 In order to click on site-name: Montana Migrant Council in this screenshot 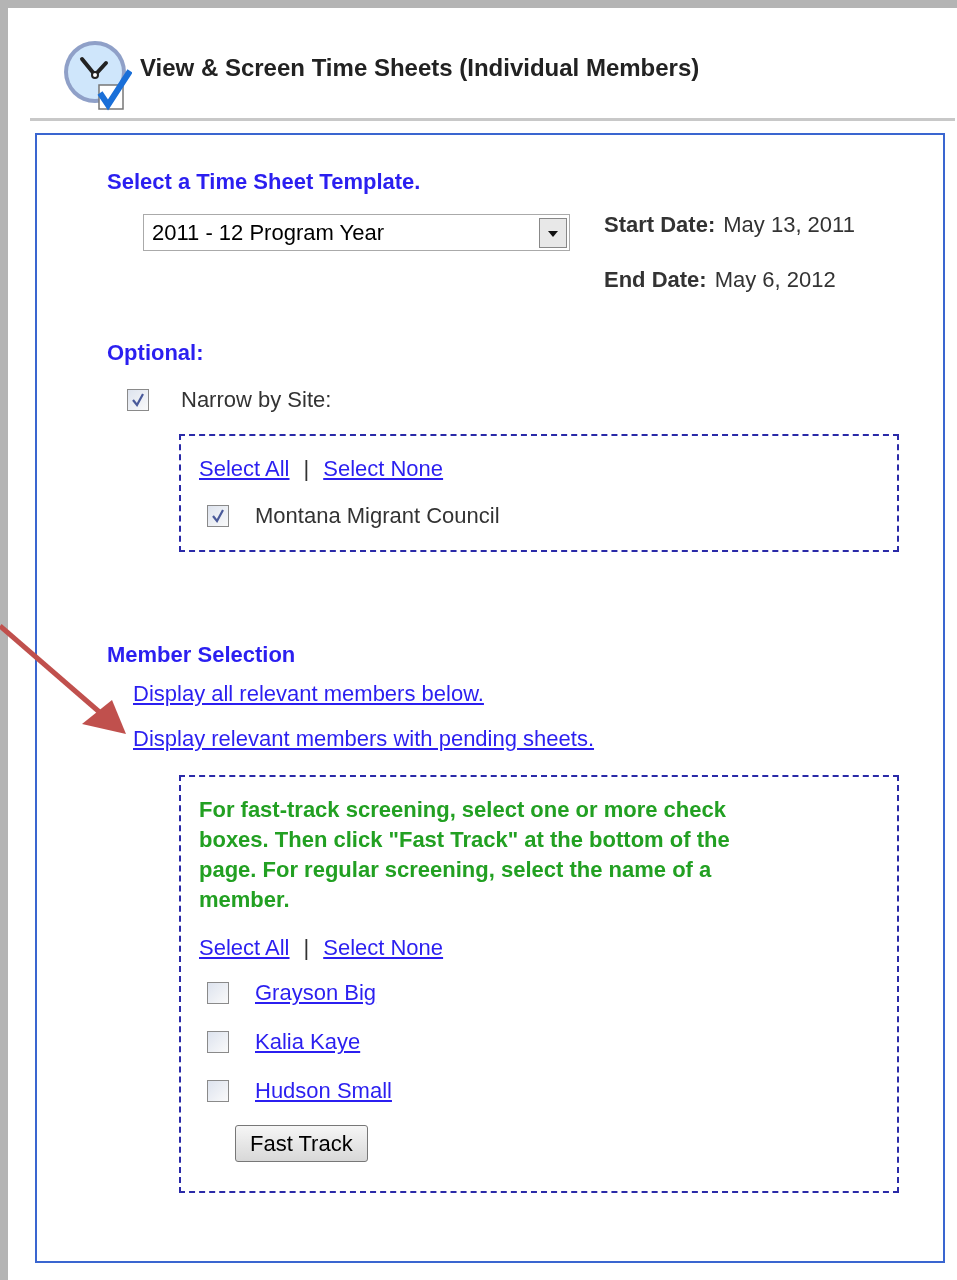, I will do `click(377, 516)`.